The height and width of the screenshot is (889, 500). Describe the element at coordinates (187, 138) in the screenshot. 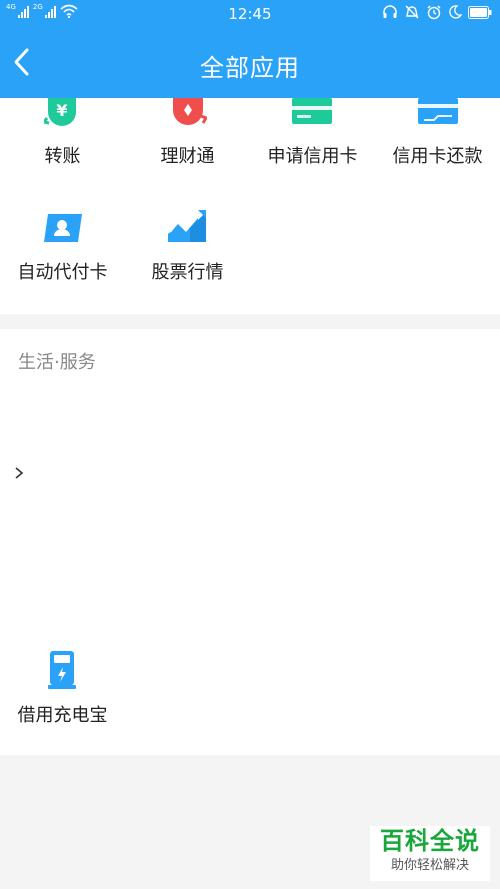

I see `app-wealth: 理财通` at that location.